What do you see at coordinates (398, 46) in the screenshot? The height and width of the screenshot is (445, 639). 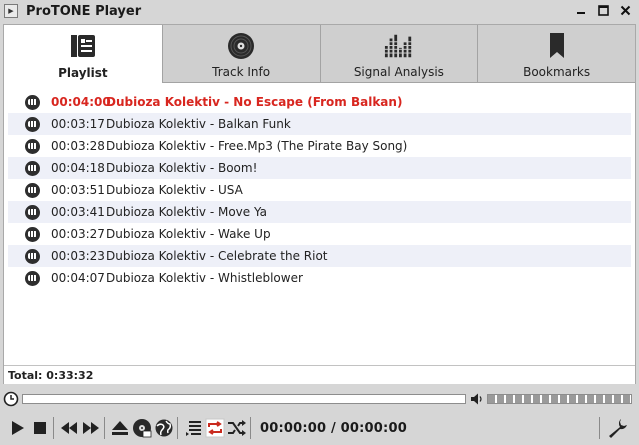 I see `equalizer-bars-icon` at bounding box center [398, 46].